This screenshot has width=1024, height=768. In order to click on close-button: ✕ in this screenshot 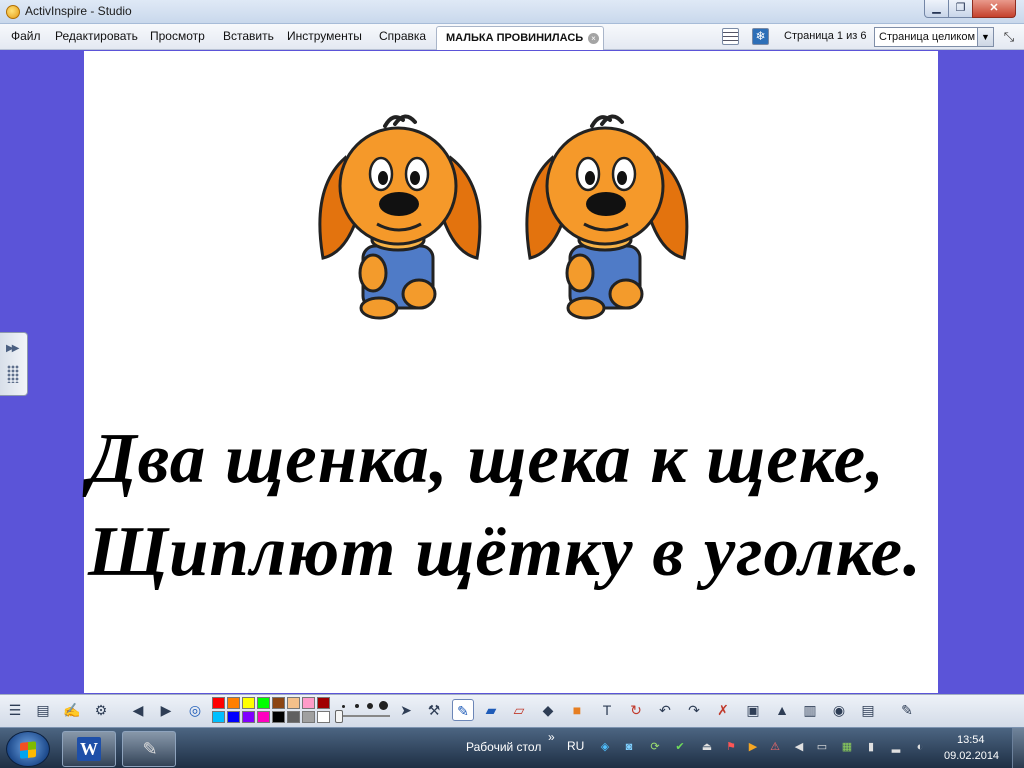, I will do `click(994, 9)`.